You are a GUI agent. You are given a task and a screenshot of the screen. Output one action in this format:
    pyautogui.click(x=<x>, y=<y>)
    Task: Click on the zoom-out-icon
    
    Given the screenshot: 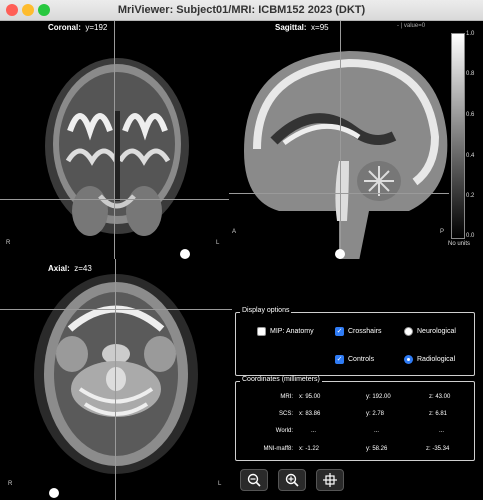 What is the action you would take?
    pyautogui.click(x=254, y=480)
    